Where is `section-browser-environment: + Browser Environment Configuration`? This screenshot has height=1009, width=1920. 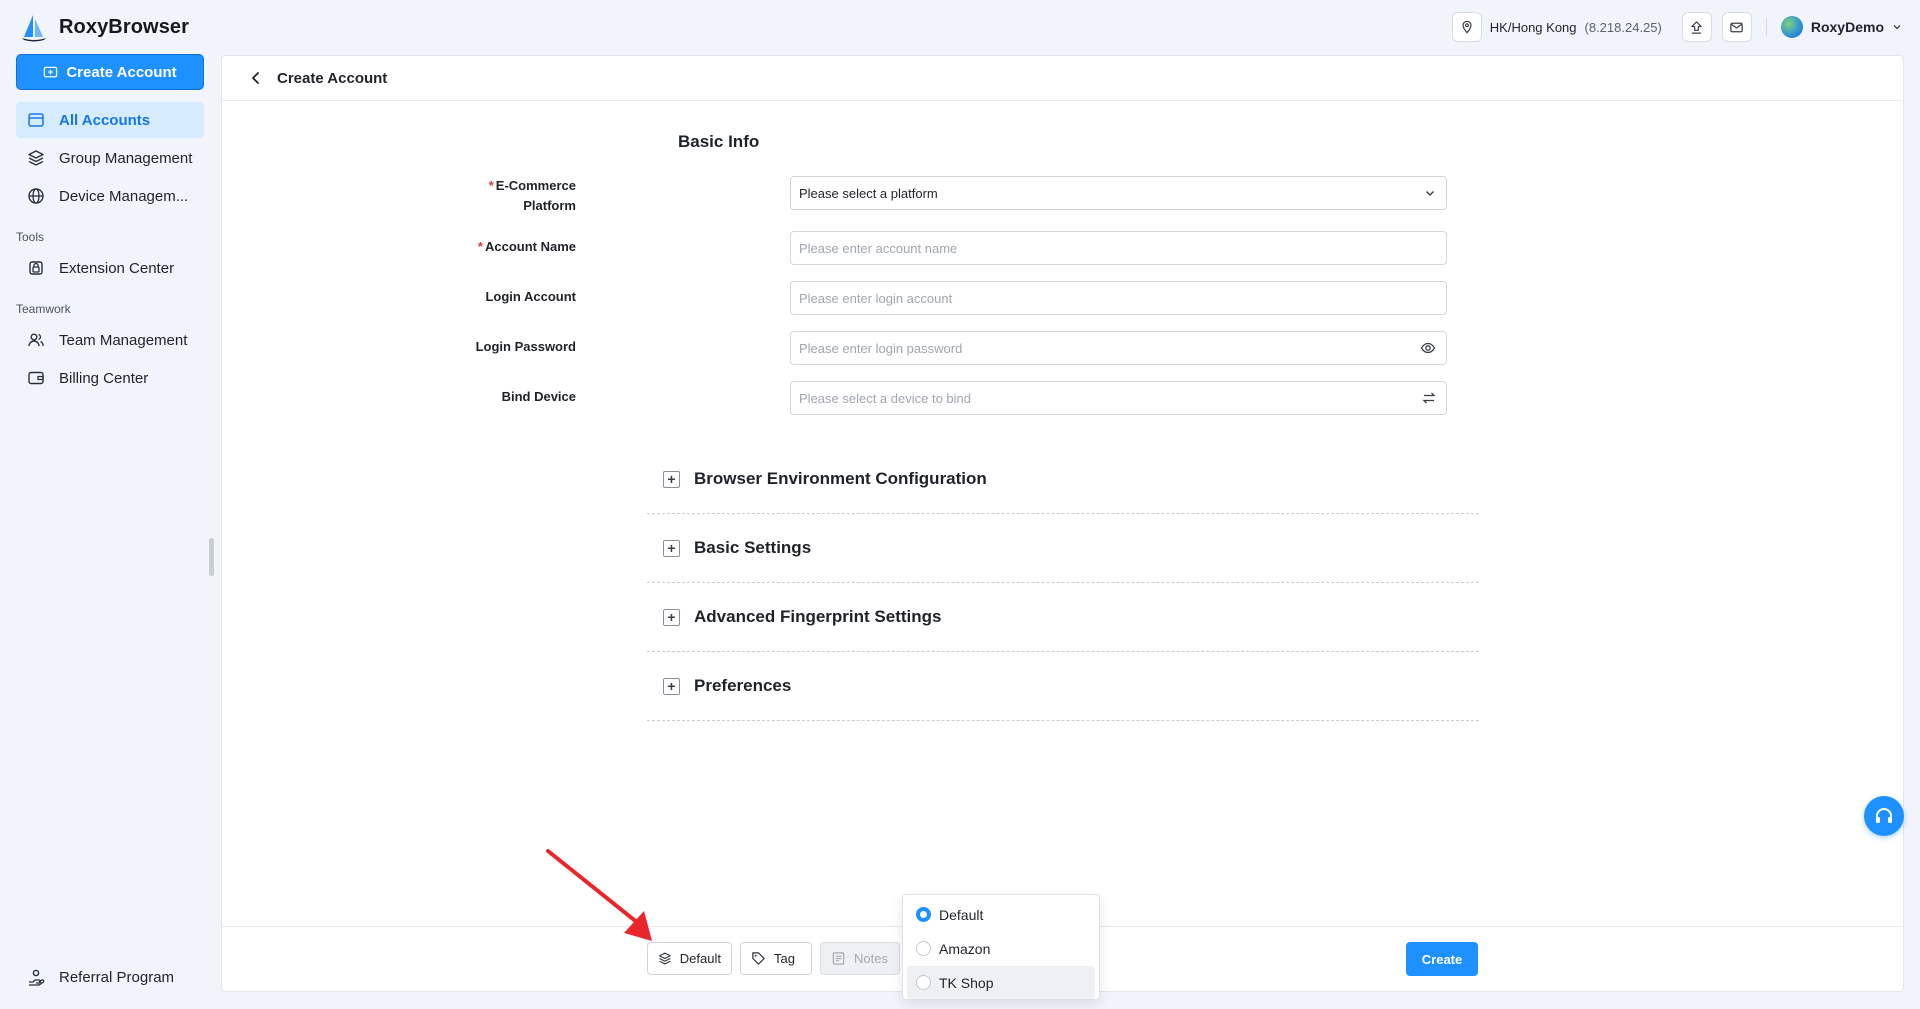 section-browser-environment: + Browser Environment Configuration is located at coordinates (1063, 479).